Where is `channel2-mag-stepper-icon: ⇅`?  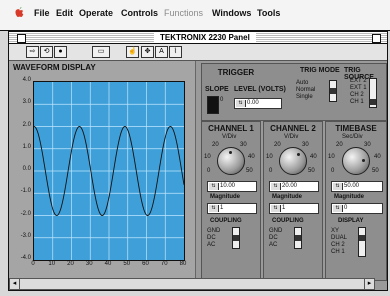
channel2-mag-stepper-icon: ⇅ is located at coordinates (276, 208).